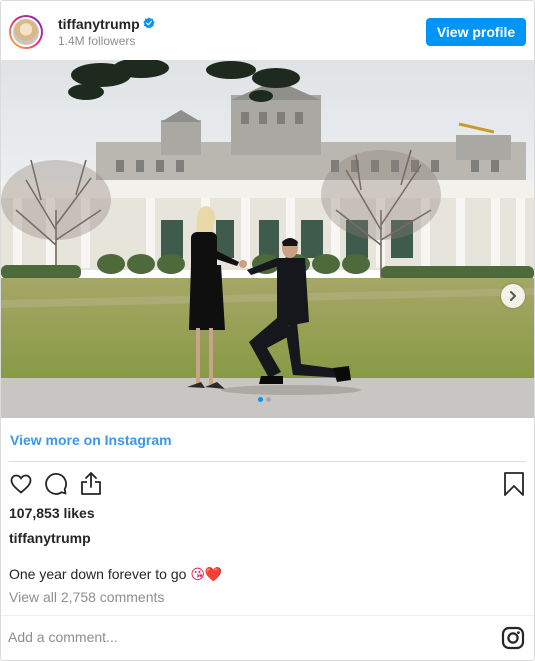  I want to click on chevron-right-icon, so click(513, 296).